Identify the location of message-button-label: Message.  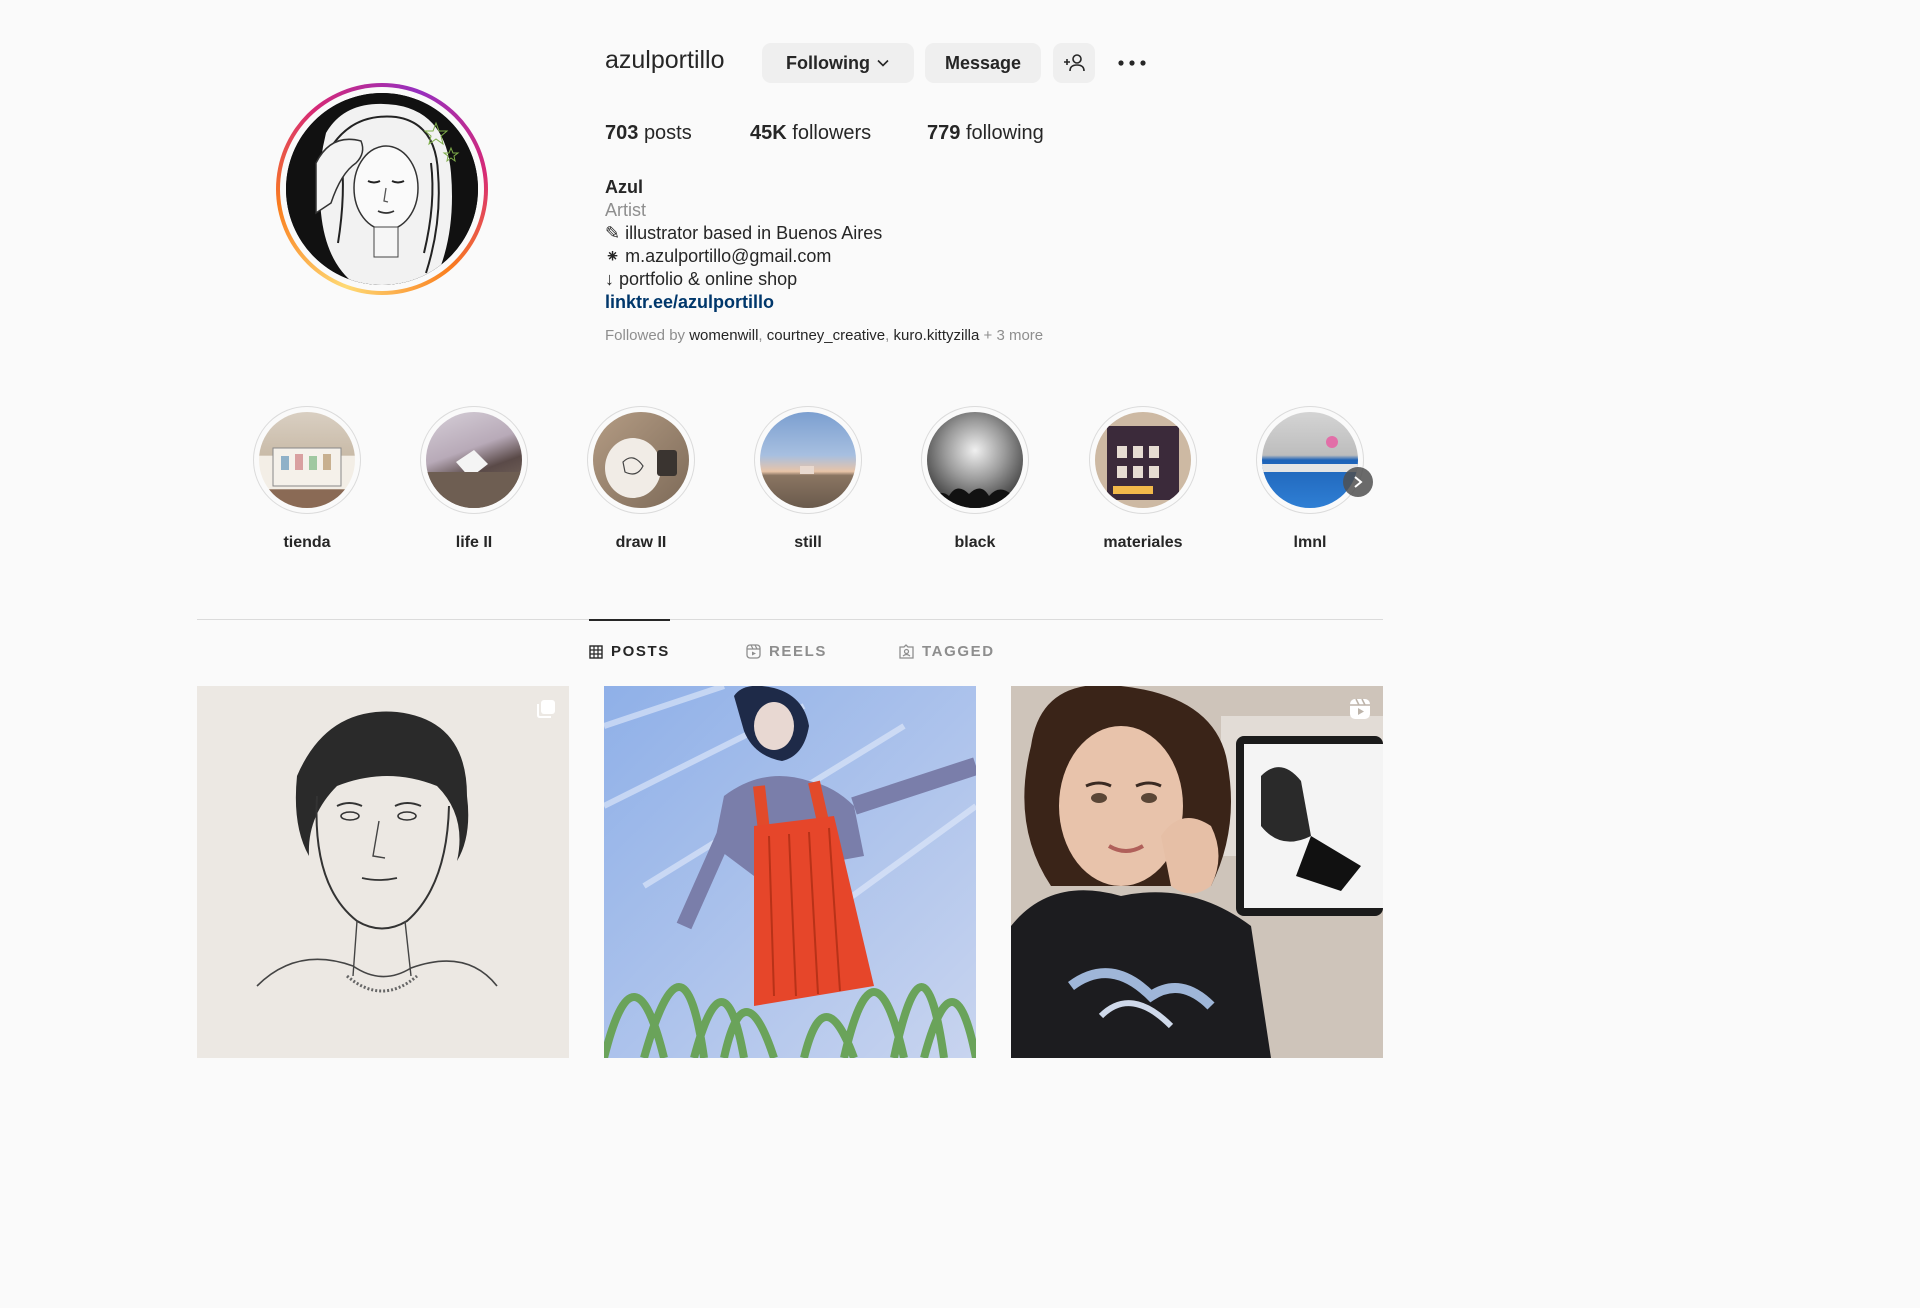
(983, 62).